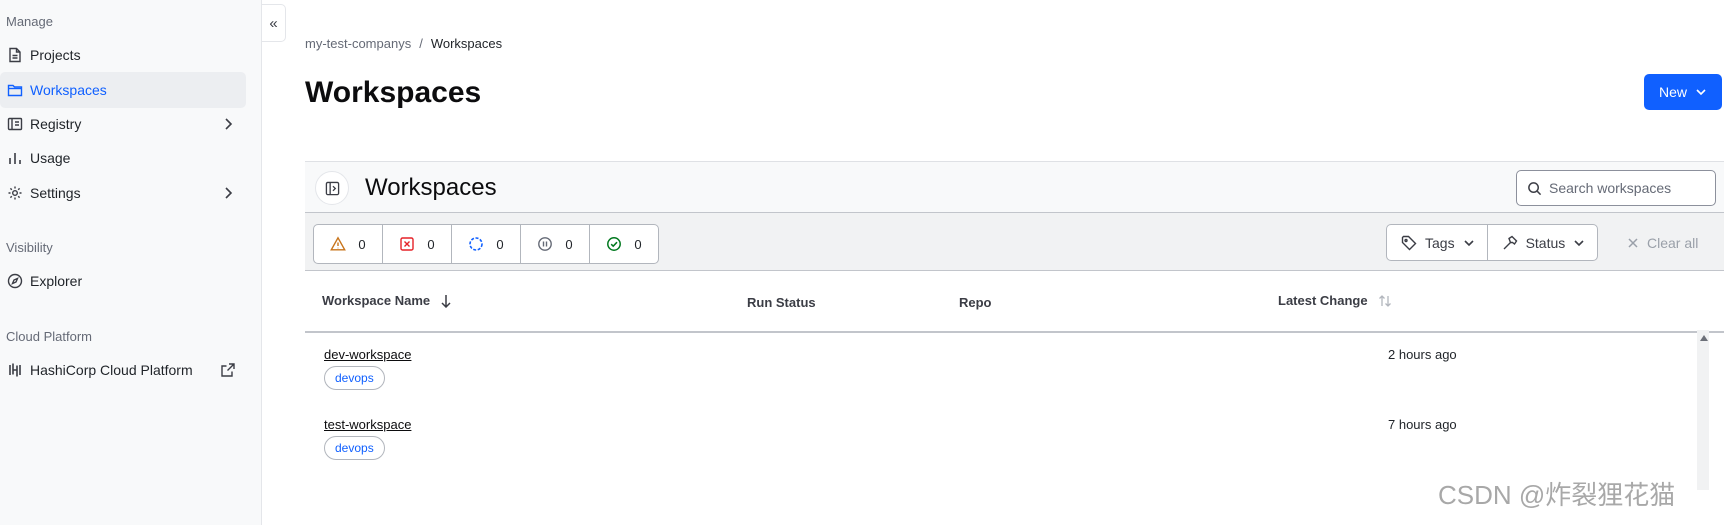 Image resolution: width=1733 pixels, height=525 pixels. I want to click on column-header-workspace-name: Workspace Name, so click(387, 300).